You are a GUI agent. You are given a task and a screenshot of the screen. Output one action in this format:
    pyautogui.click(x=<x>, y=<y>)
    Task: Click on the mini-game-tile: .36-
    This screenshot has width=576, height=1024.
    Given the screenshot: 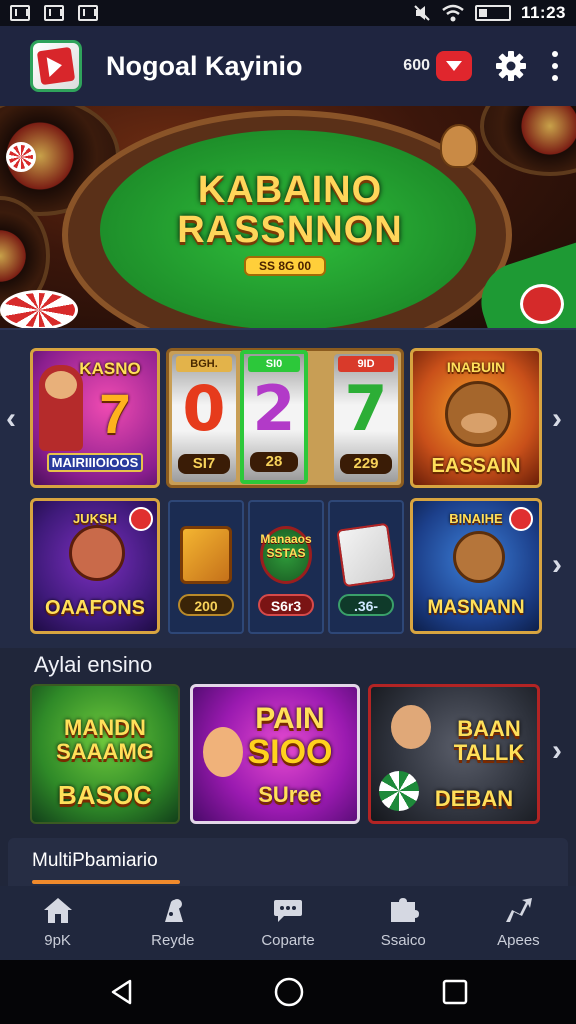 What is the action you would take?
    pyautogui.click(x=366, y=567)
    